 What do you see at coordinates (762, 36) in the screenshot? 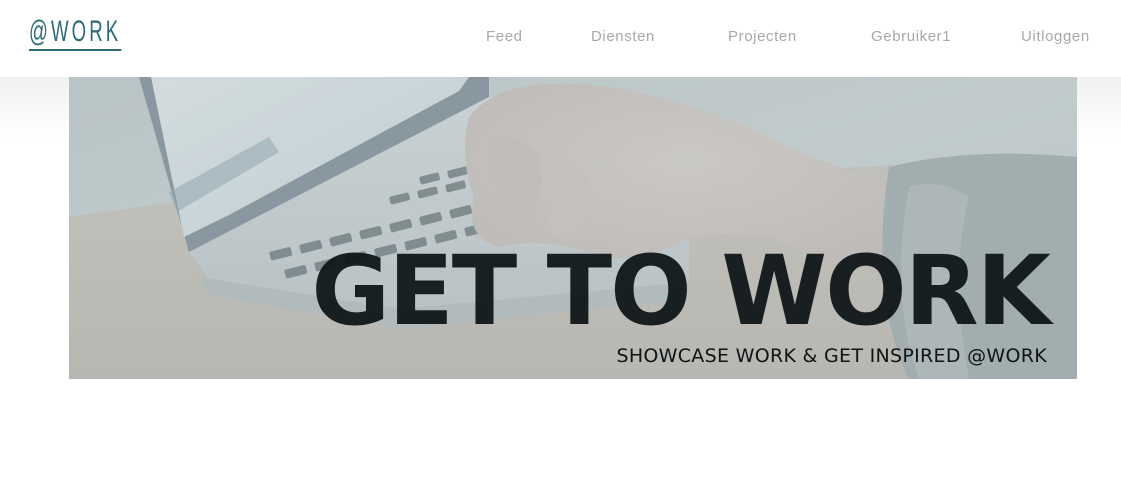
I see `nav-item-projecten: Projecten` at bounding box center [762, 36].